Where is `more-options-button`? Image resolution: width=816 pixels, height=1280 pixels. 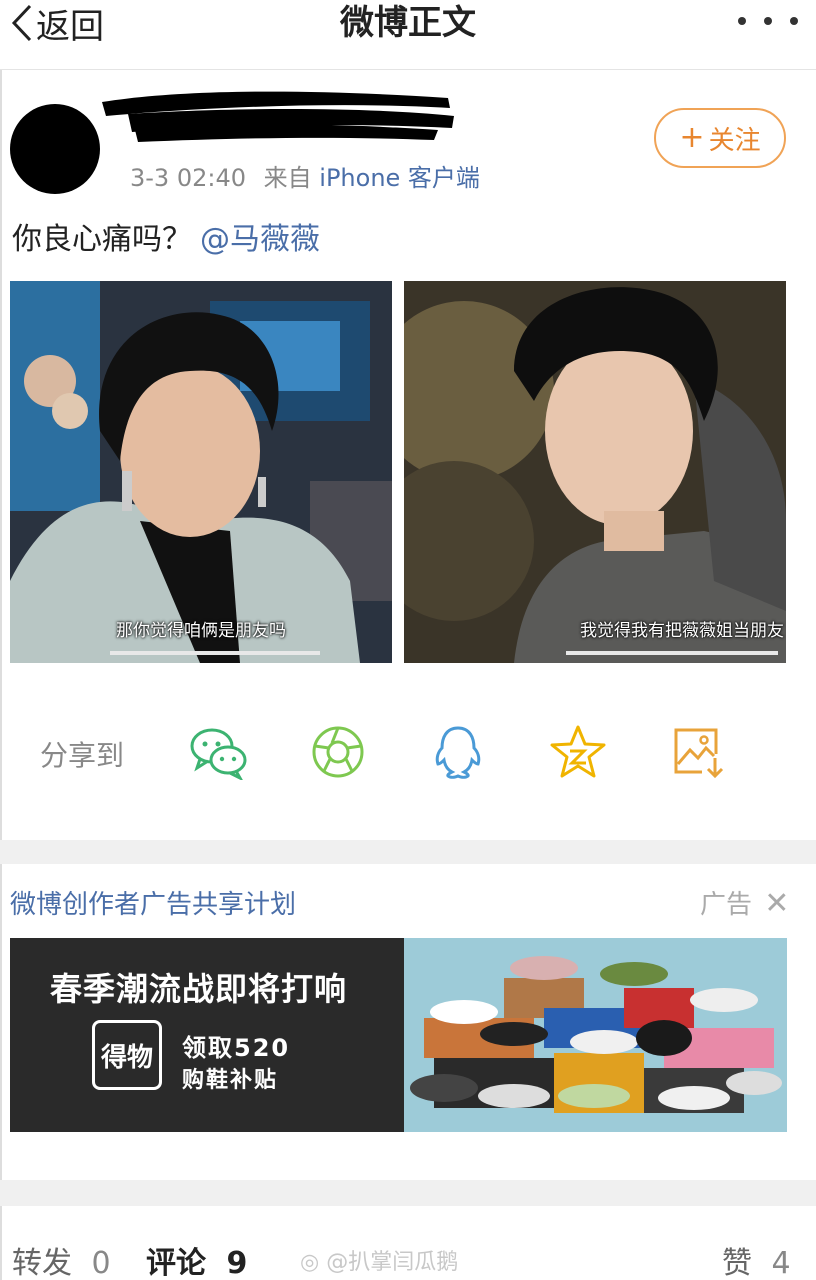
more-options-button is located at coordinates (768, 21).